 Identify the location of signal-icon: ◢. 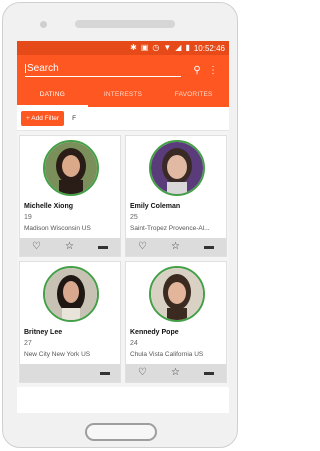
(178, 47).